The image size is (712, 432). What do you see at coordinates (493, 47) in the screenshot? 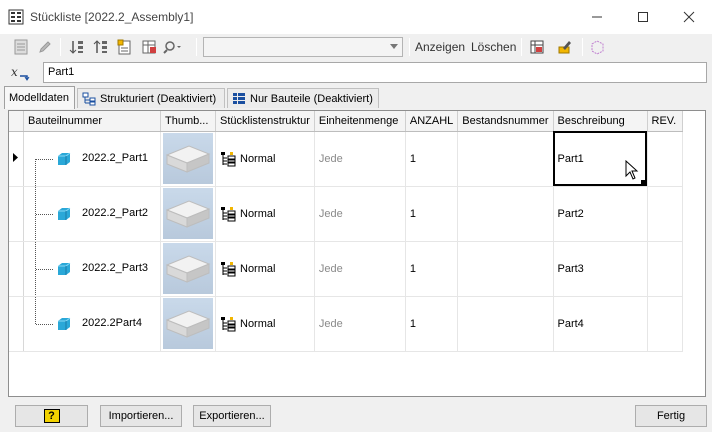
I see `delete-button: Löschen` at bounding box center [493, 47].